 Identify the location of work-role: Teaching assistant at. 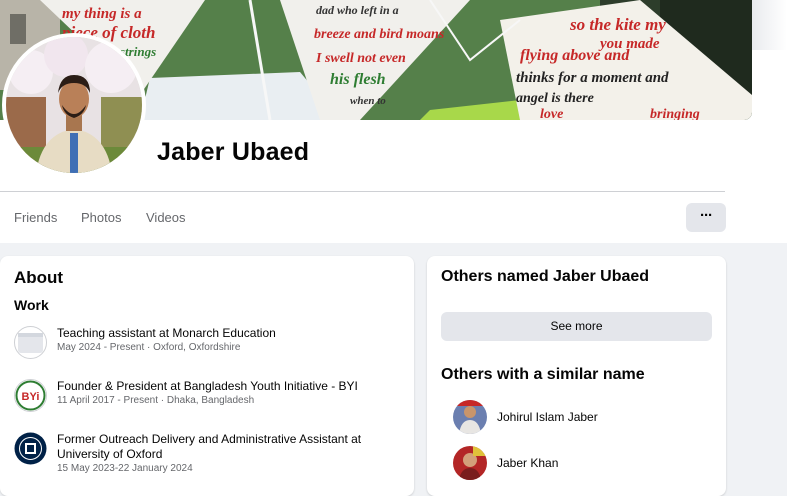
(115, 333).